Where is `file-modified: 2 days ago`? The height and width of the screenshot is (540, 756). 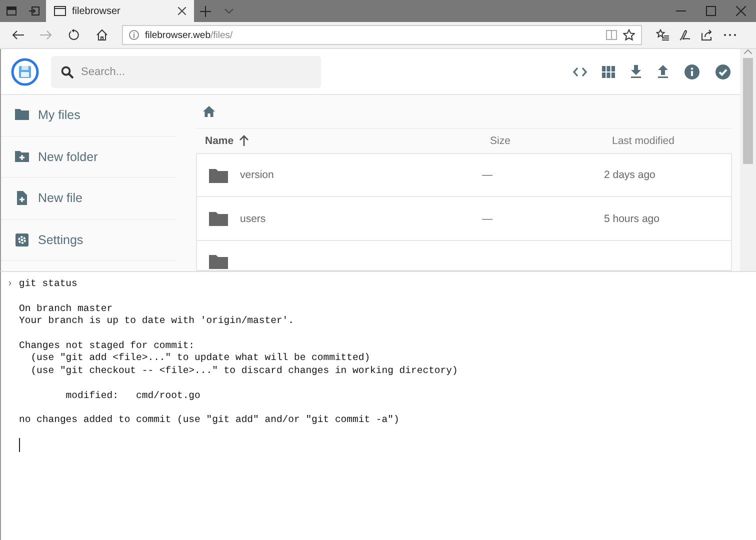
file-modified: 2 days ago is located at coordinates (630, 175).